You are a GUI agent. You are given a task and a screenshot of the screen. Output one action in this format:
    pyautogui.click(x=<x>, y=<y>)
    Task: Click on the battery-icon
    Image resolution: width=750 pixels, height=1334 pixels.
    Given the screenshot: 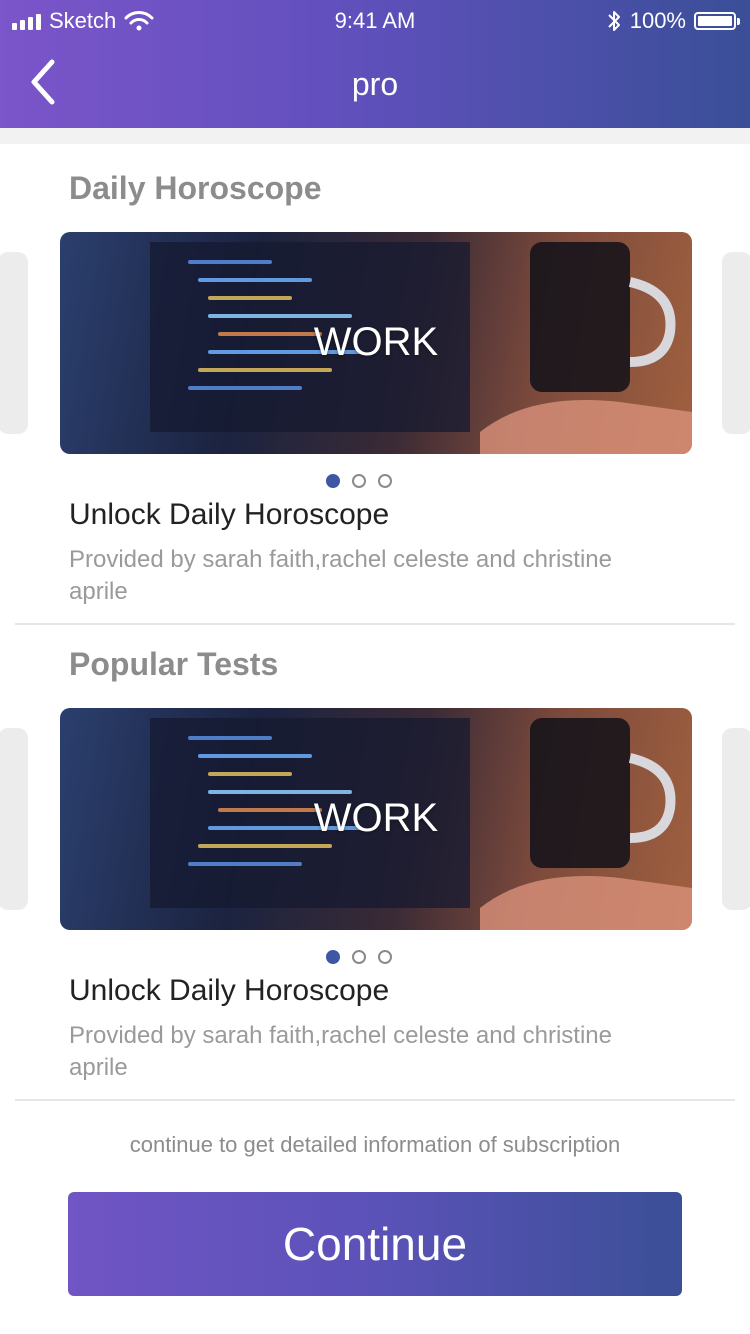 What is the action you would take?
    pyautogui.click(x=717, y=21)
    